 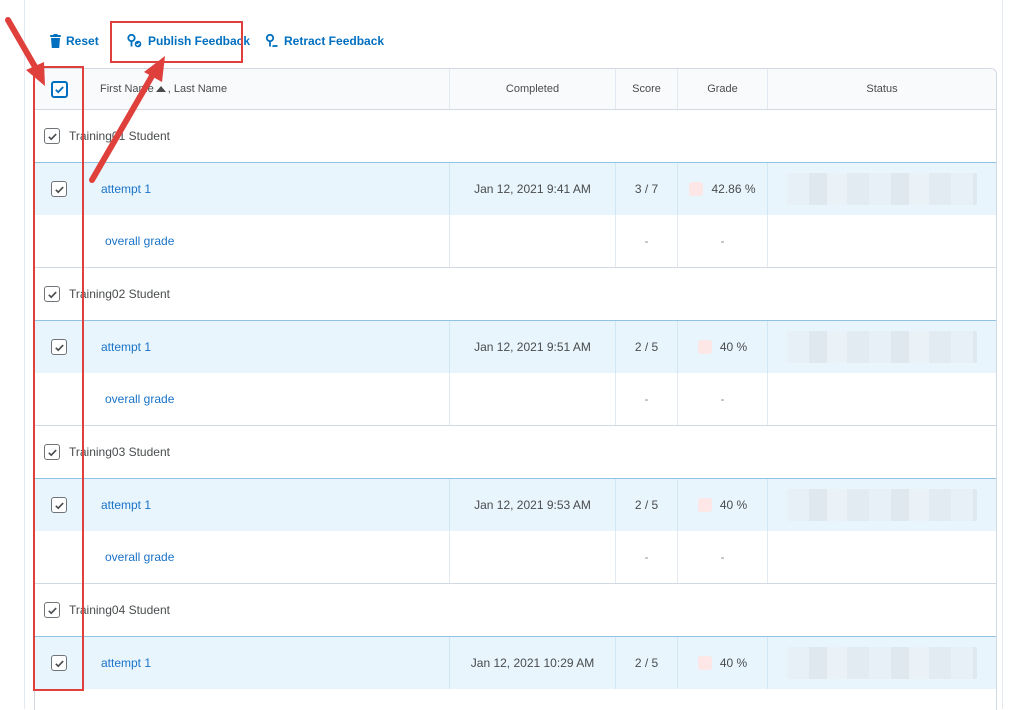 I want to click on arrow-to-publish-icon, so click(x=127, y=119).